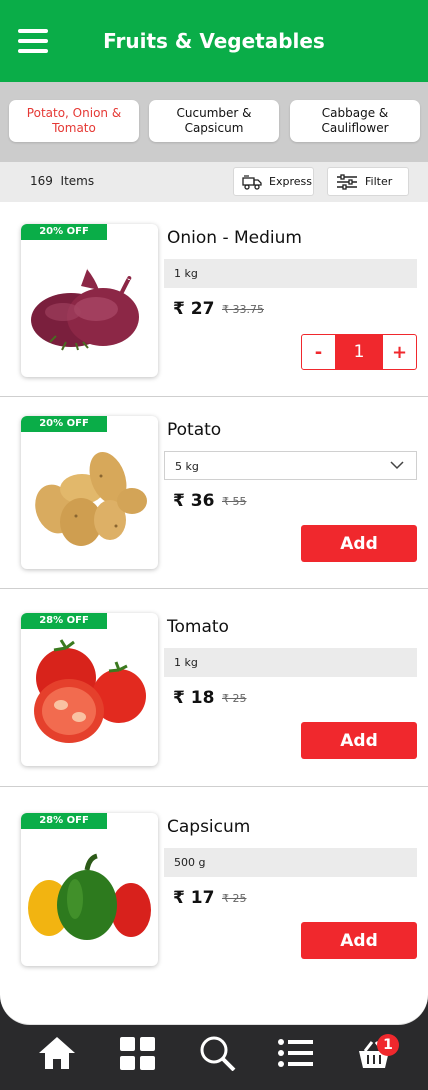 The height and width of the screenshot is (1090, 428). Describe the element at coordinates (290, 862) in the screenshot. I see `unit-label: 500 g` at that location.